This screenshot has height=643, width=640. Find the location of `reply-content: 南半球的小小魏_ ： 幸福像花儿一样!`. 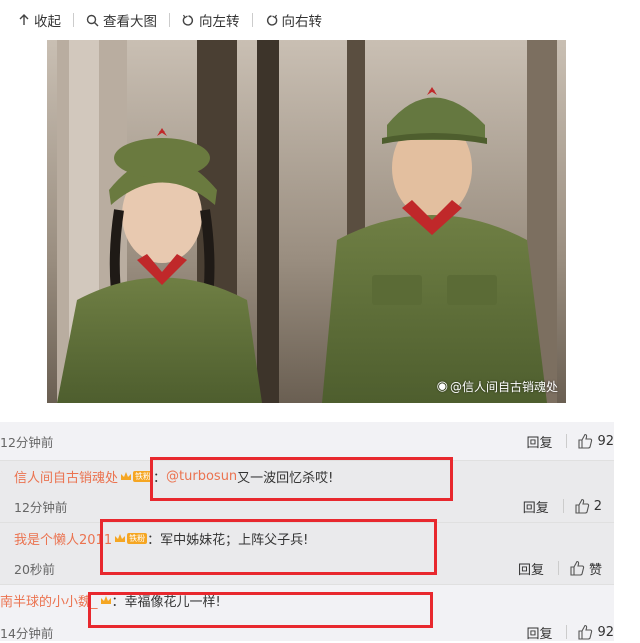

reply-content: 南半球的小小魏_ ： 幸福像花儿一样! is located at coordinates (110, 600).